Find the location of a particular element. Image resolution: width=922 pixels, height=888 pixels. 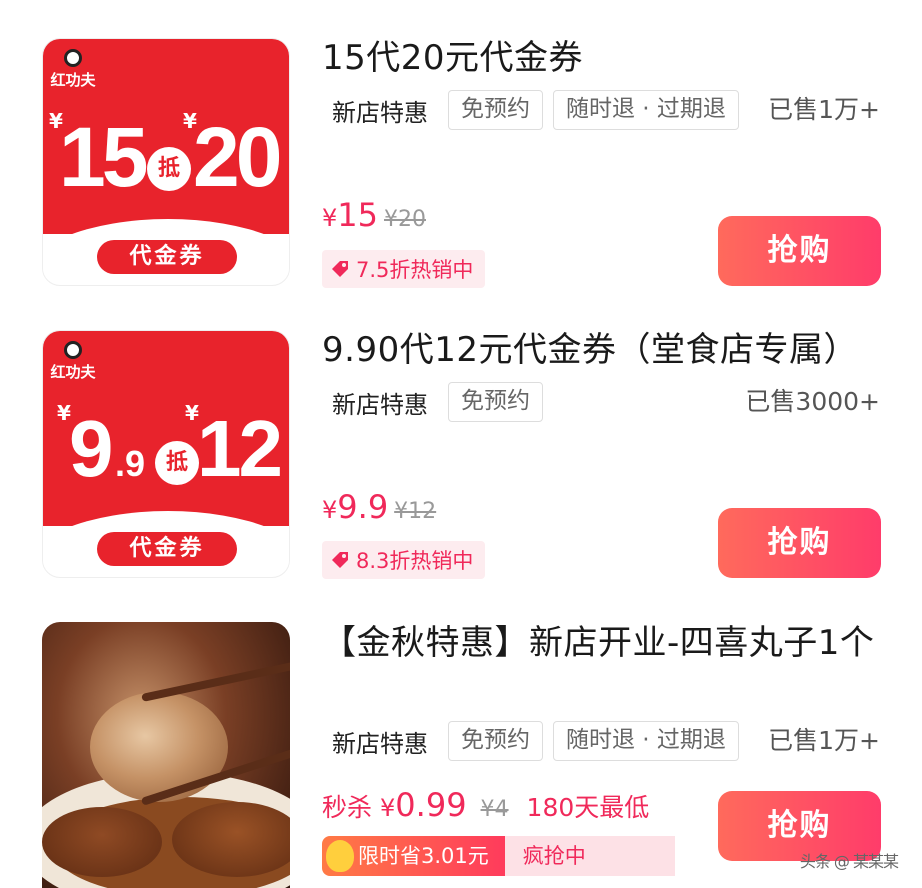

promo-bar: 限时省3.01元 疯抢中 is located at coordinates (498, 856).